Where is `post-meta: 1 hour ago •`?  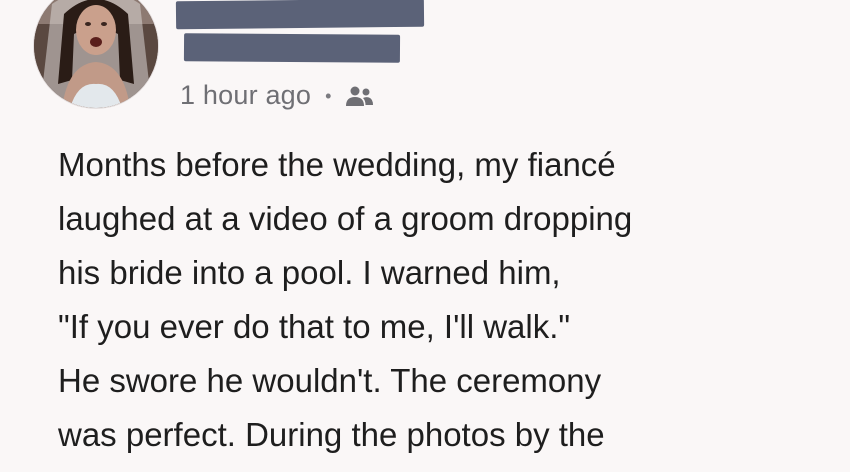
post-meta: 1 hour ago • is located at coordinates (277, 95).